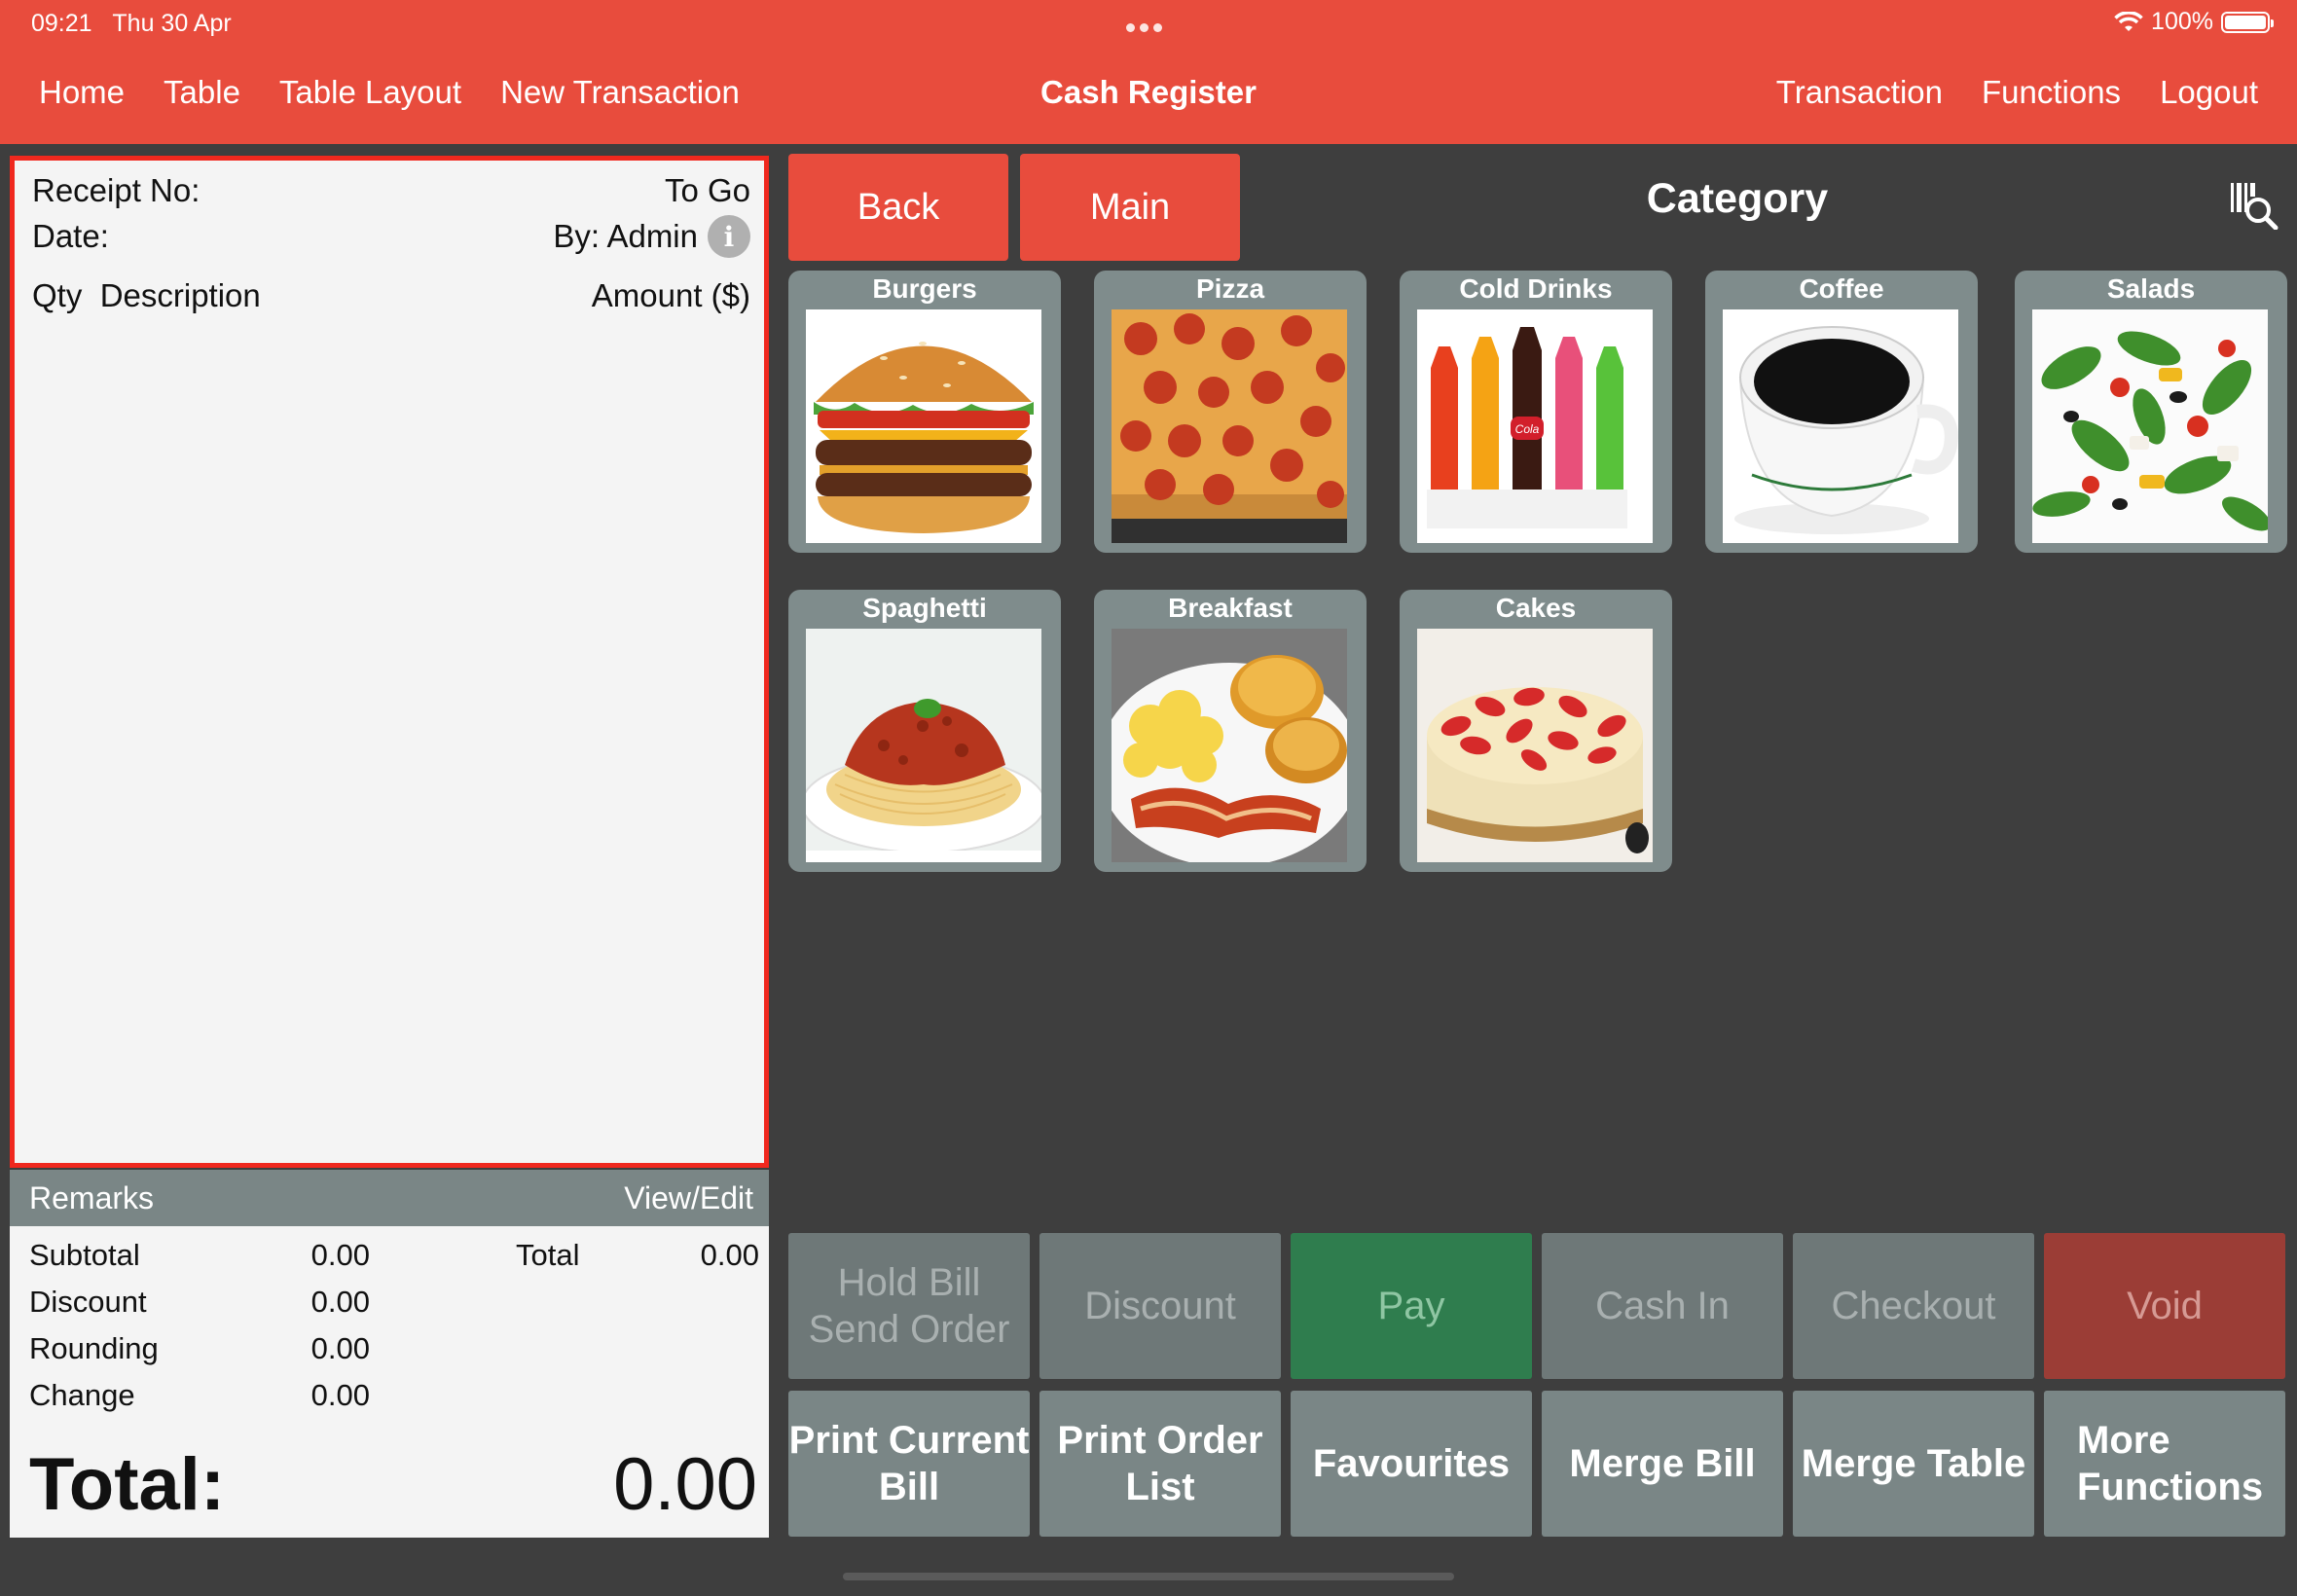  What do you see at coordinates (391, 190) in the screenshot?
I see `receipt-no-row: Receipt No: To Go` at bounding box center [391, 190].